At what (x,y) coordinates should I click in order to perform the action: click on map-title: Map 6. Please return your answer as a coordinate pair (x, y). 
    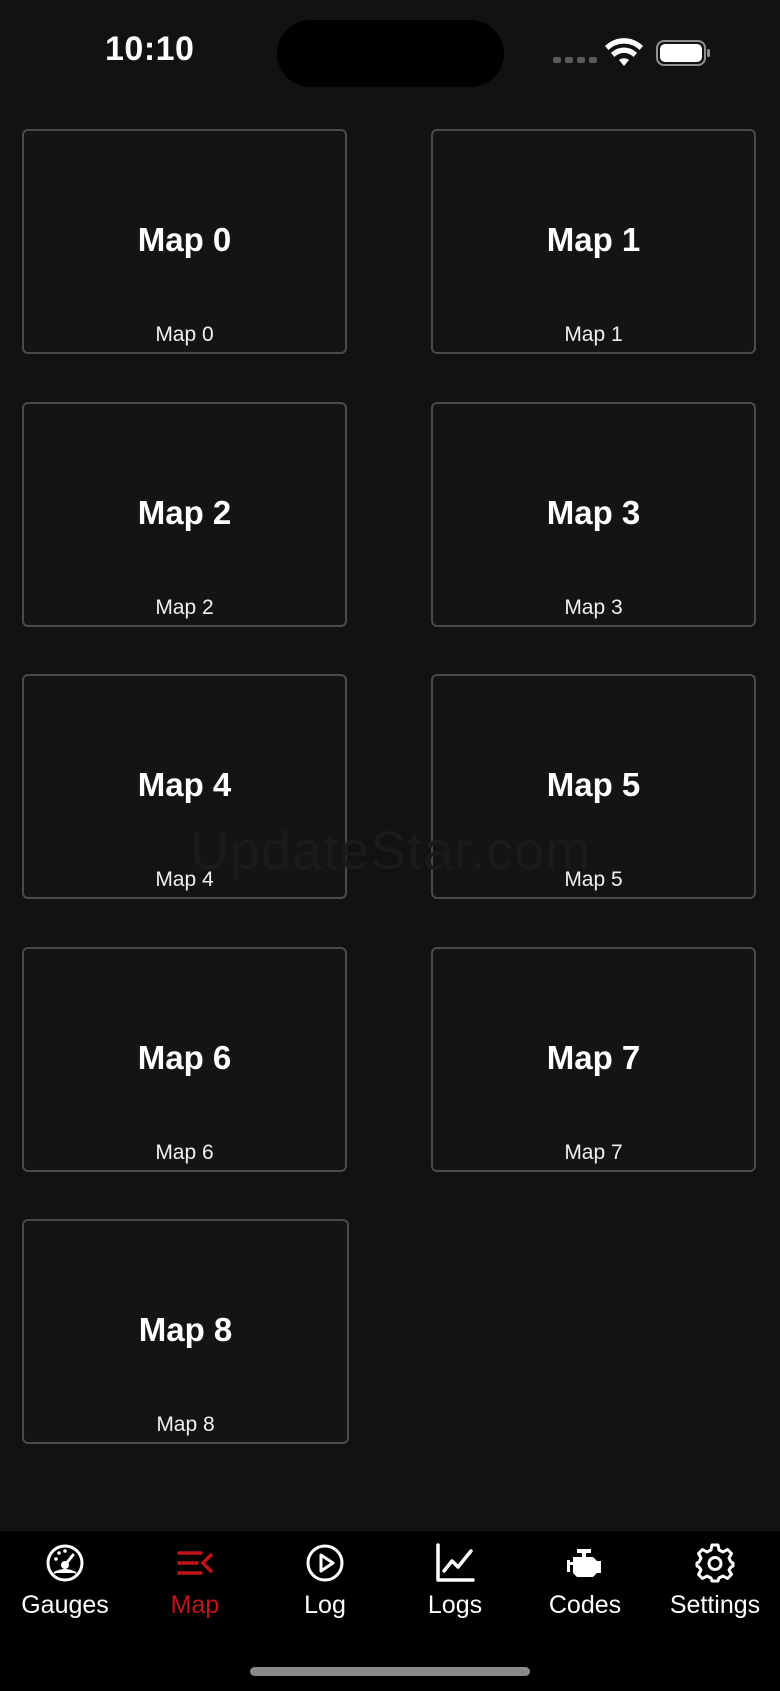
    Looking at the image, I should click on (184, 1057).